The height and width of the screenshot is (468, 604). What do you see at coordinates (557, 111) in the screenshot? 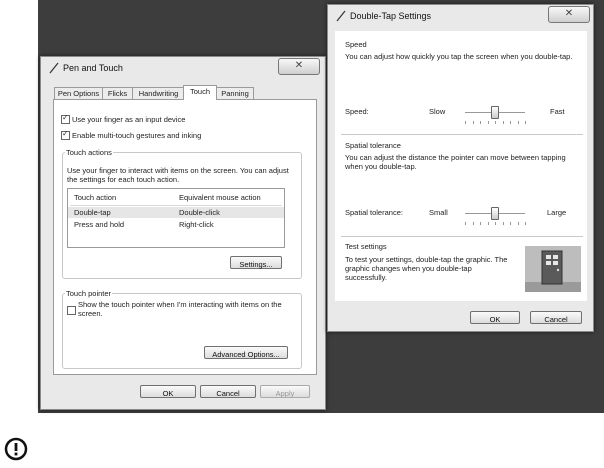
I see `speed-max-label: Fast` at bounding box center [557, 111].